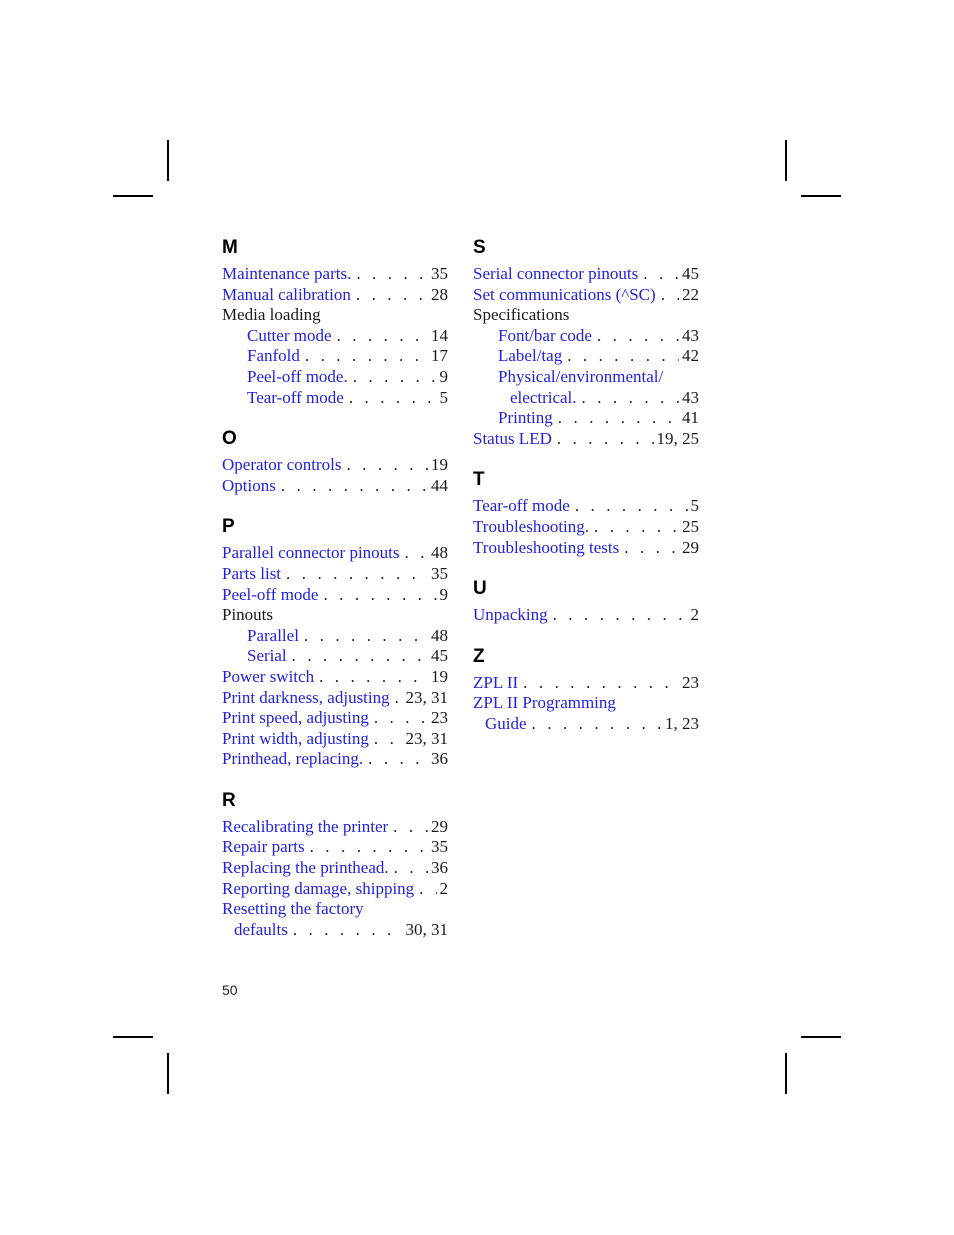  I want to click on index-entry-label: Tear-off mode, so click(521, 506).